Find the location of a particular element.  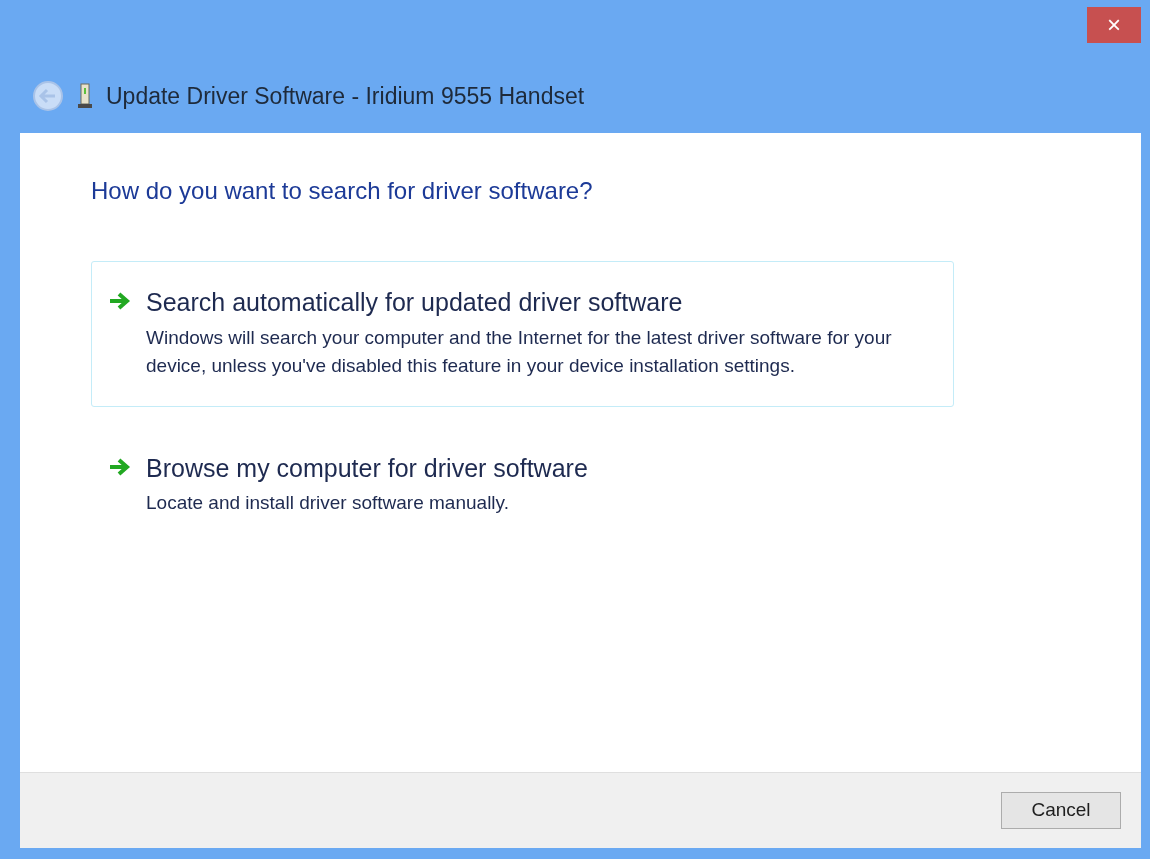

option-link is located at coordinates (522, 334).